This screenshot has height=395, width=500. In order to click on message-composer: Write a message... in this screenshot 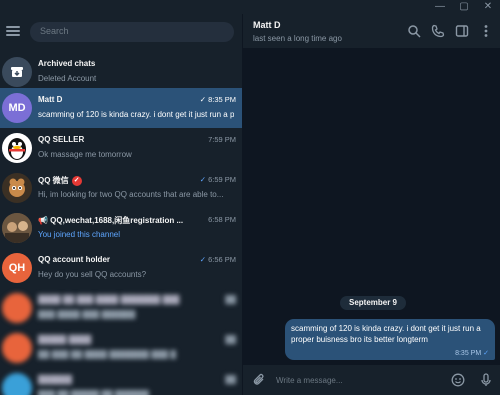, I will do `click(371, 380)`.